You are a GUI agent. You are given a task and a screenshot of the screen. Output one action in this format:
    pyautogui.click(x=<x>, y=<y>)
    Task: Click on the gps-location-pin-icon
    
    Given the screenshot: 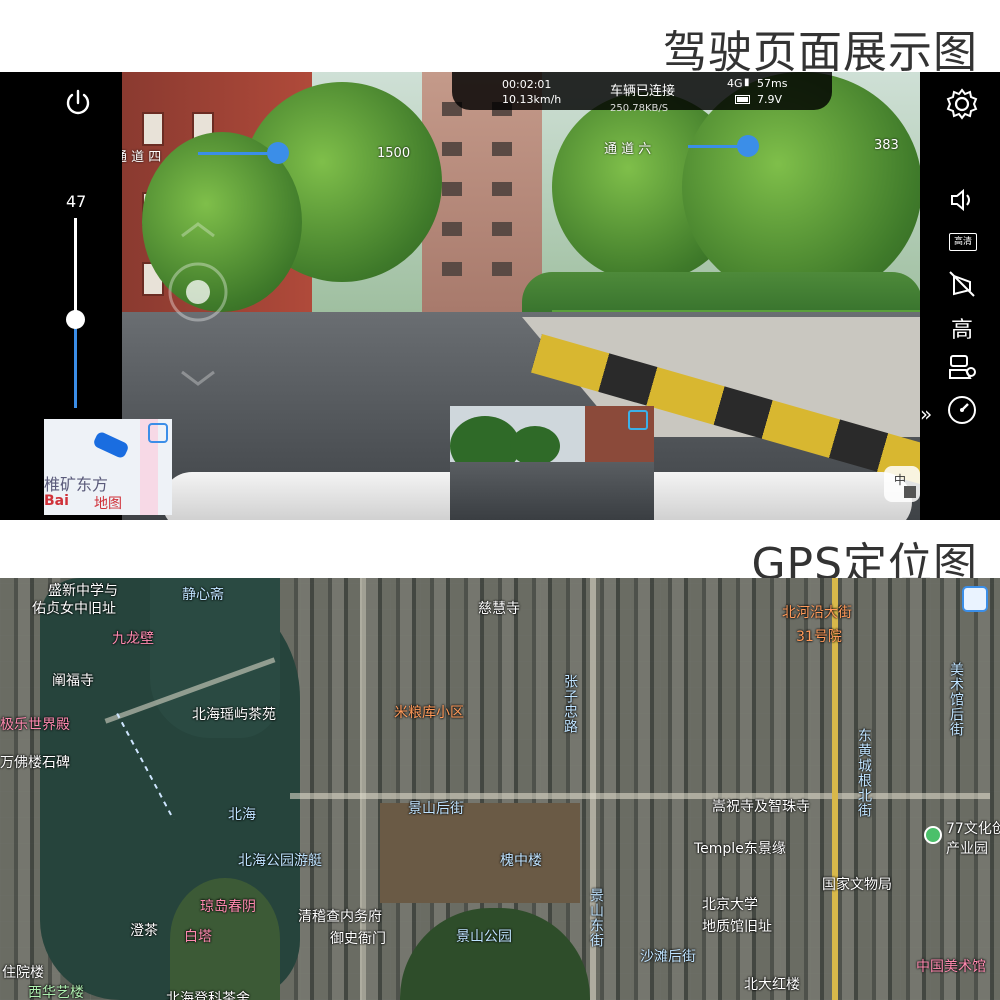 What is the action you would take?
    pyautogui.click(x=933, y=835)
    